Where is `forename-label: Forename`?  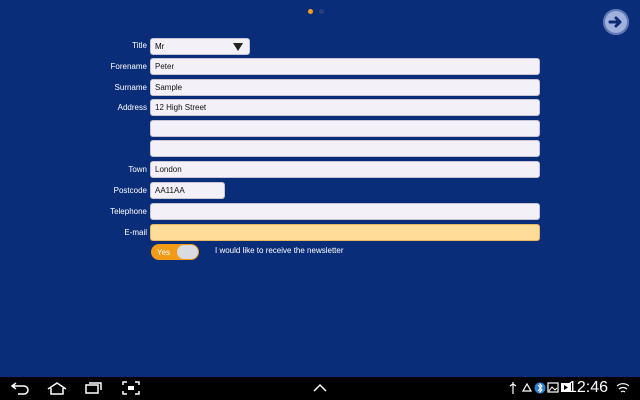 forename-label: Forename is located at coordinates (128, 66).